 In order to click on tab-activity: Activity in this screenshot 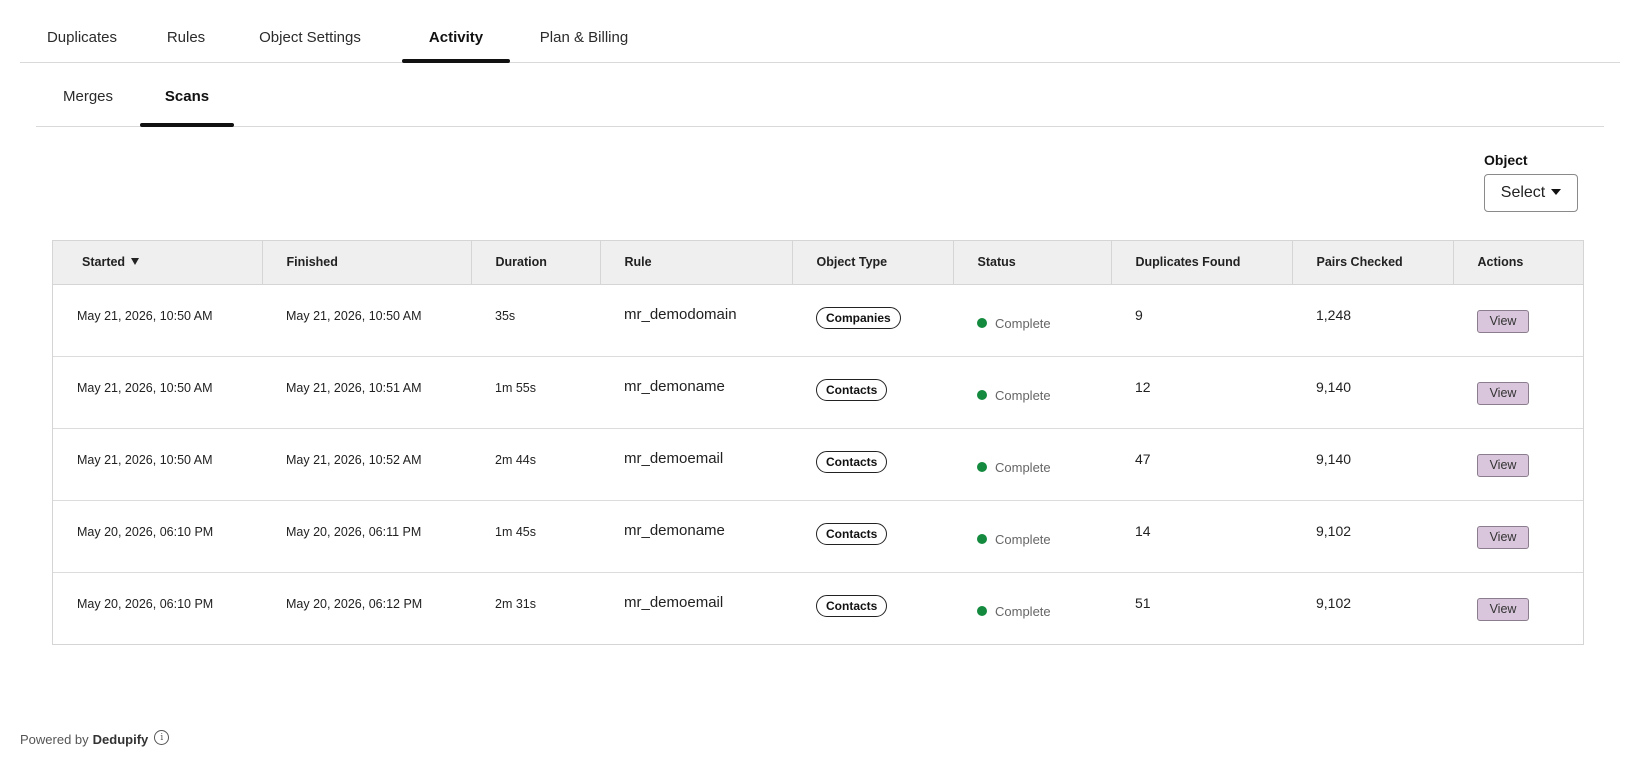, I will do `click(456, 31)`.